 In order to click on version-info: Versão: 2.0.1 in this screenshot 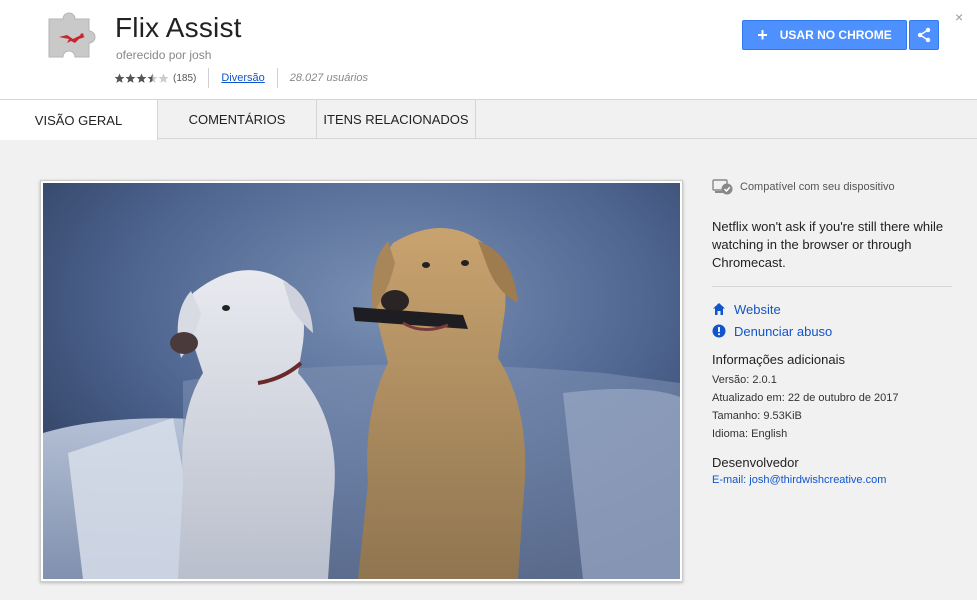, I will do `click(744, 380)`.